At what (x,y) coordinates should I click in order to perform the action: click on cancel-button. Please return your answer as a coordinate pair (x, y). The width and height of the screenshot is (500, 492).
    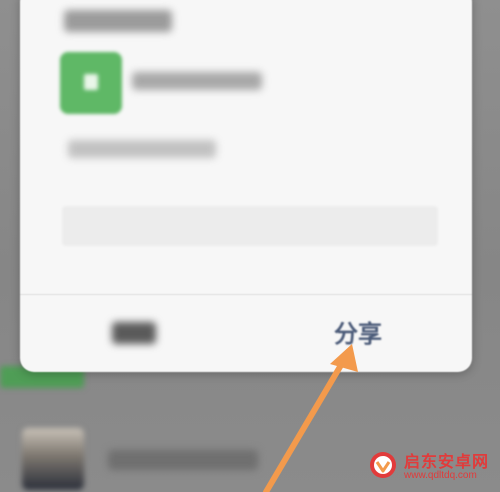
    Looking at the image, I should click on (134, 333).